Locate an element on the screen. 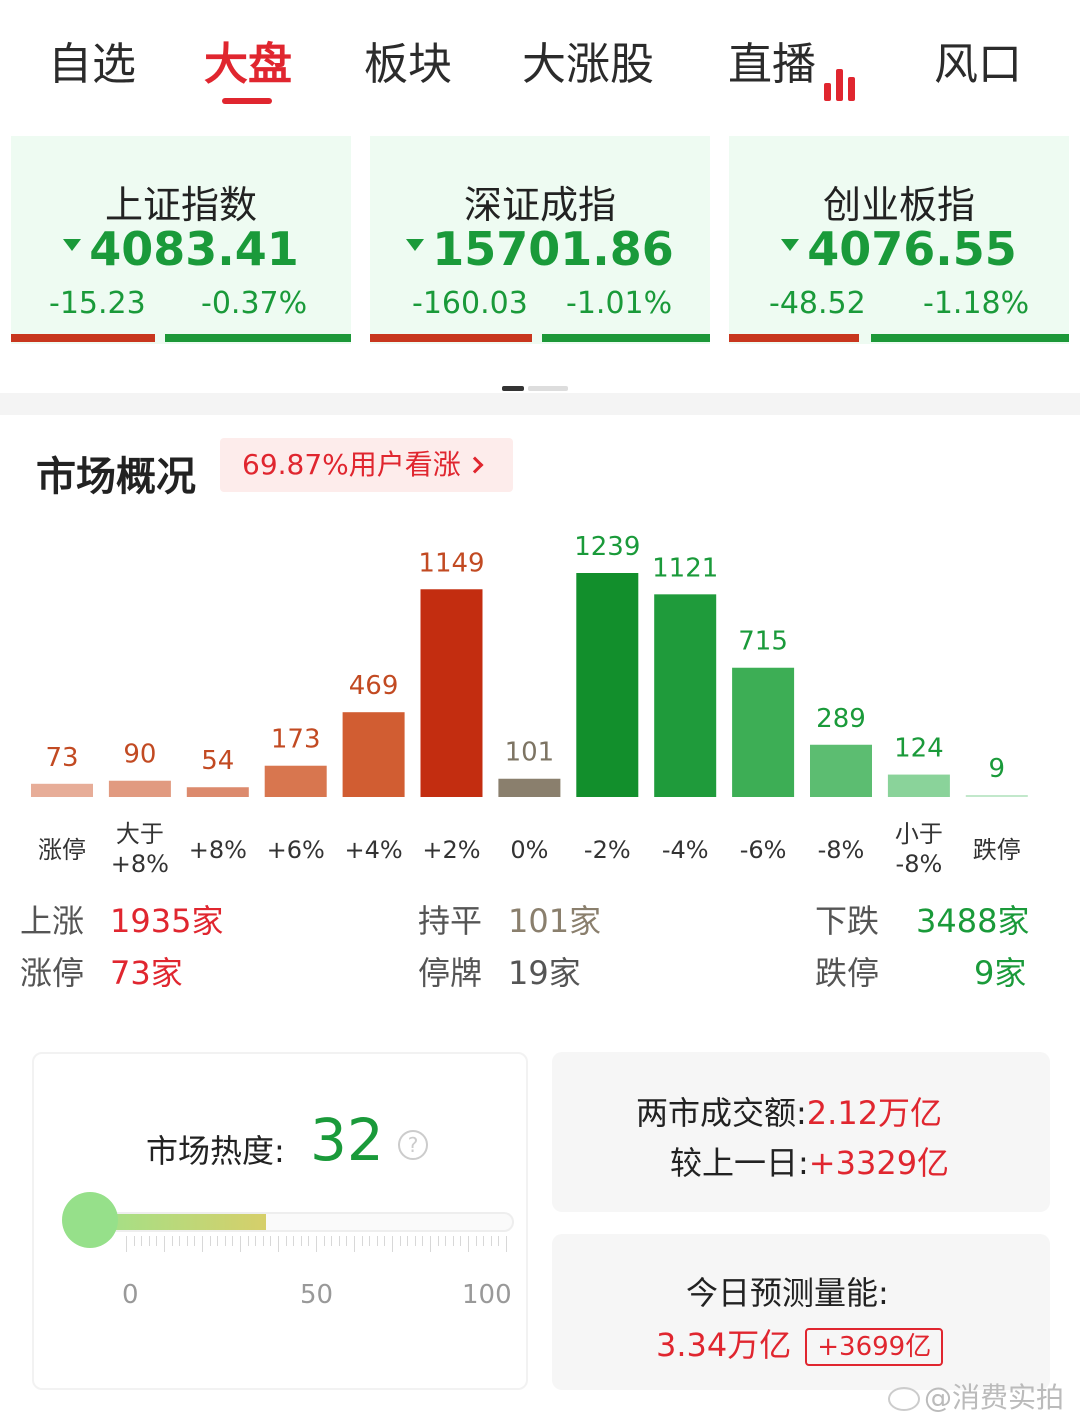 The height and width of the screenshot is (1423, 1080). bar-value-label: 124 is located at coordinates (919, 749).